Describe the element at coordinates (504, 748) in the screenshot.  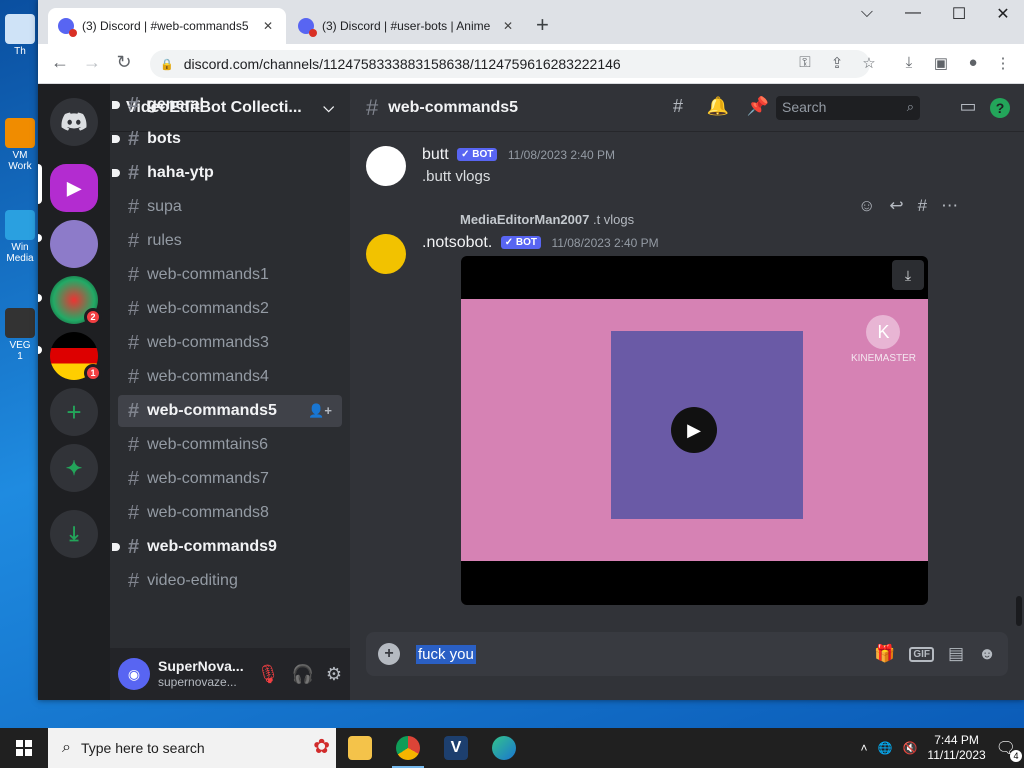
I see `edge-icon` at that location.